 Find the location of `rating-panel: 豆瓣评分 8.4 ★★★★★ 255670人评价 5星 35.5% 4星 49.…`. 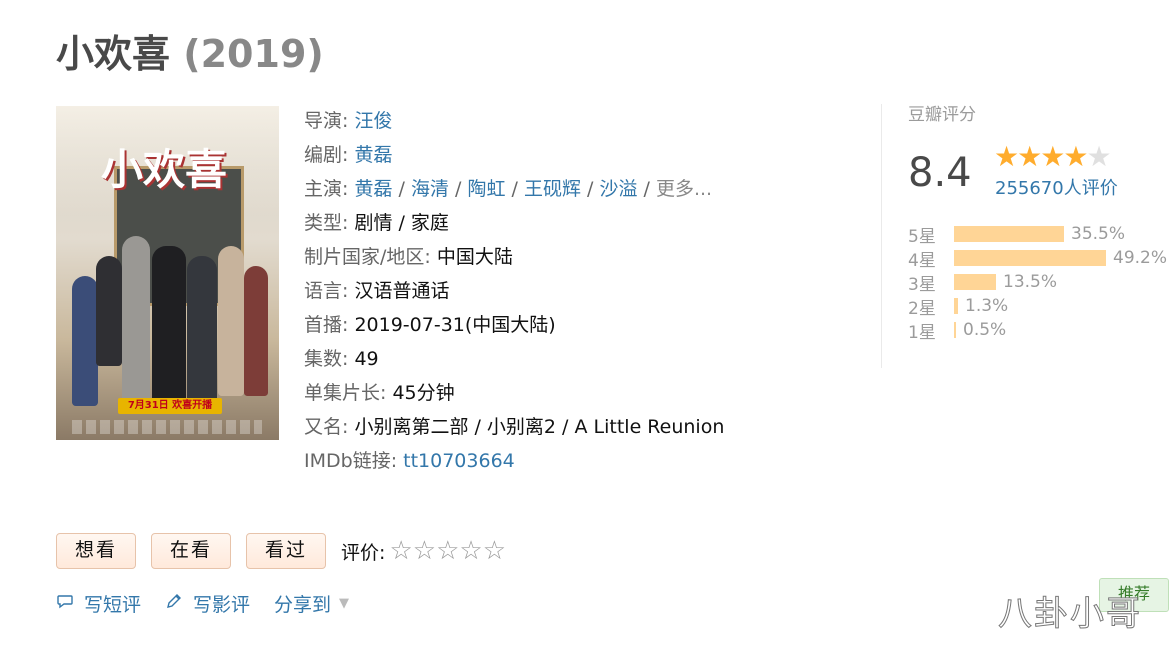

rating-panel: 豆瓣评分 8.4 ★★★★★ 255670人评价 5星 35.5% 4星 49.… is located at coordinates (1024, 236).